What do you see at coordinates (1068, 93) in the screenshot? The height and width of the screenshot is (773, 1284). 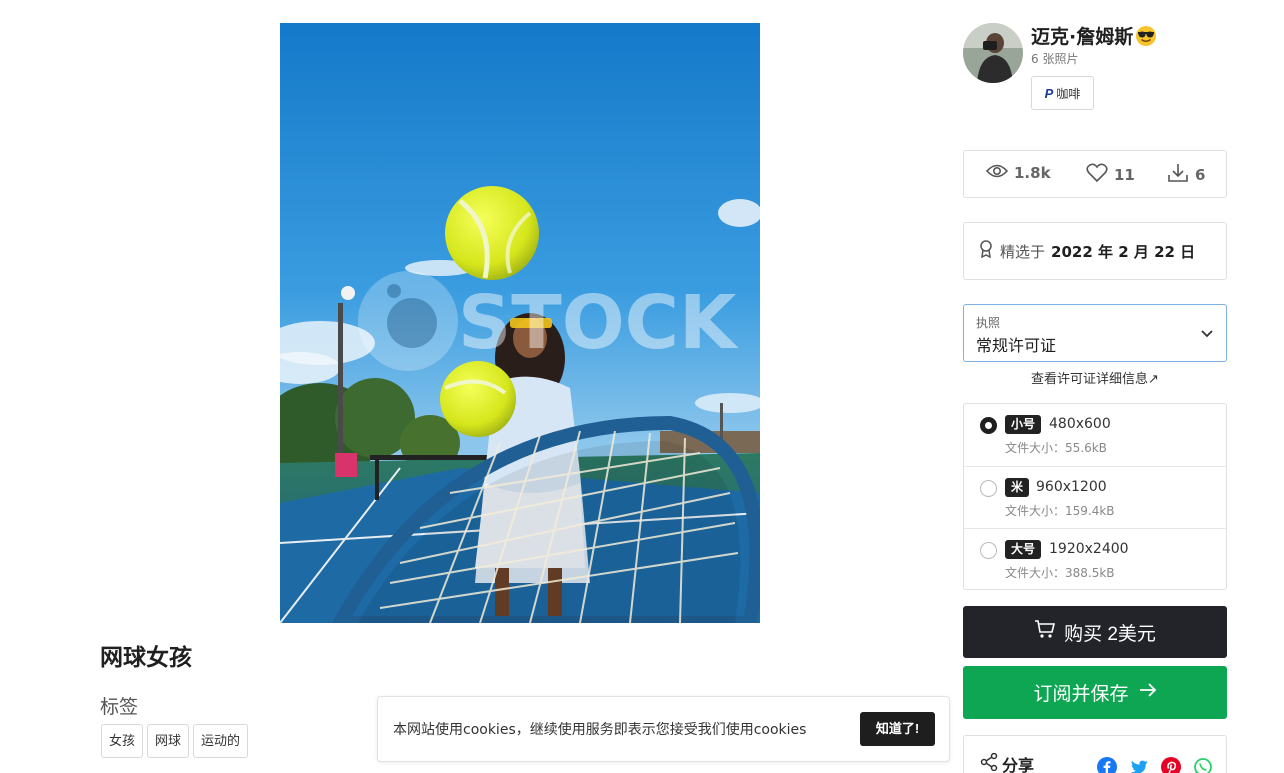 I see `coffee-label: 咖啡` at bounding box center [1068, 93].